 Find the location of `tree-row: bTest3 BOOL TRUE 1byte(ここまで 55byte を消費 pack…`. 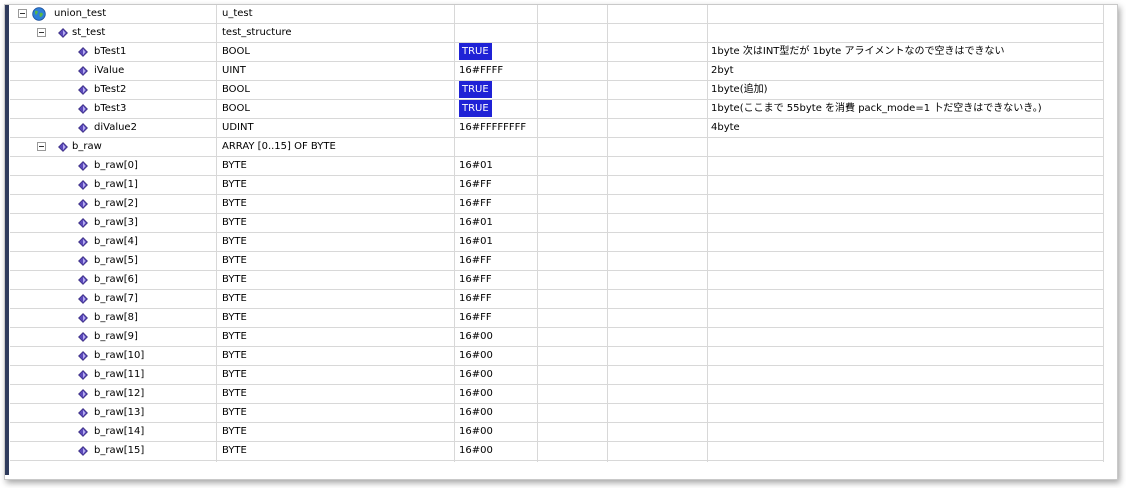

tree-row: bTest3 BOOL TRUE 1byte(ここまで 55byte を消費 pack… is located at coordinates (557, 109).